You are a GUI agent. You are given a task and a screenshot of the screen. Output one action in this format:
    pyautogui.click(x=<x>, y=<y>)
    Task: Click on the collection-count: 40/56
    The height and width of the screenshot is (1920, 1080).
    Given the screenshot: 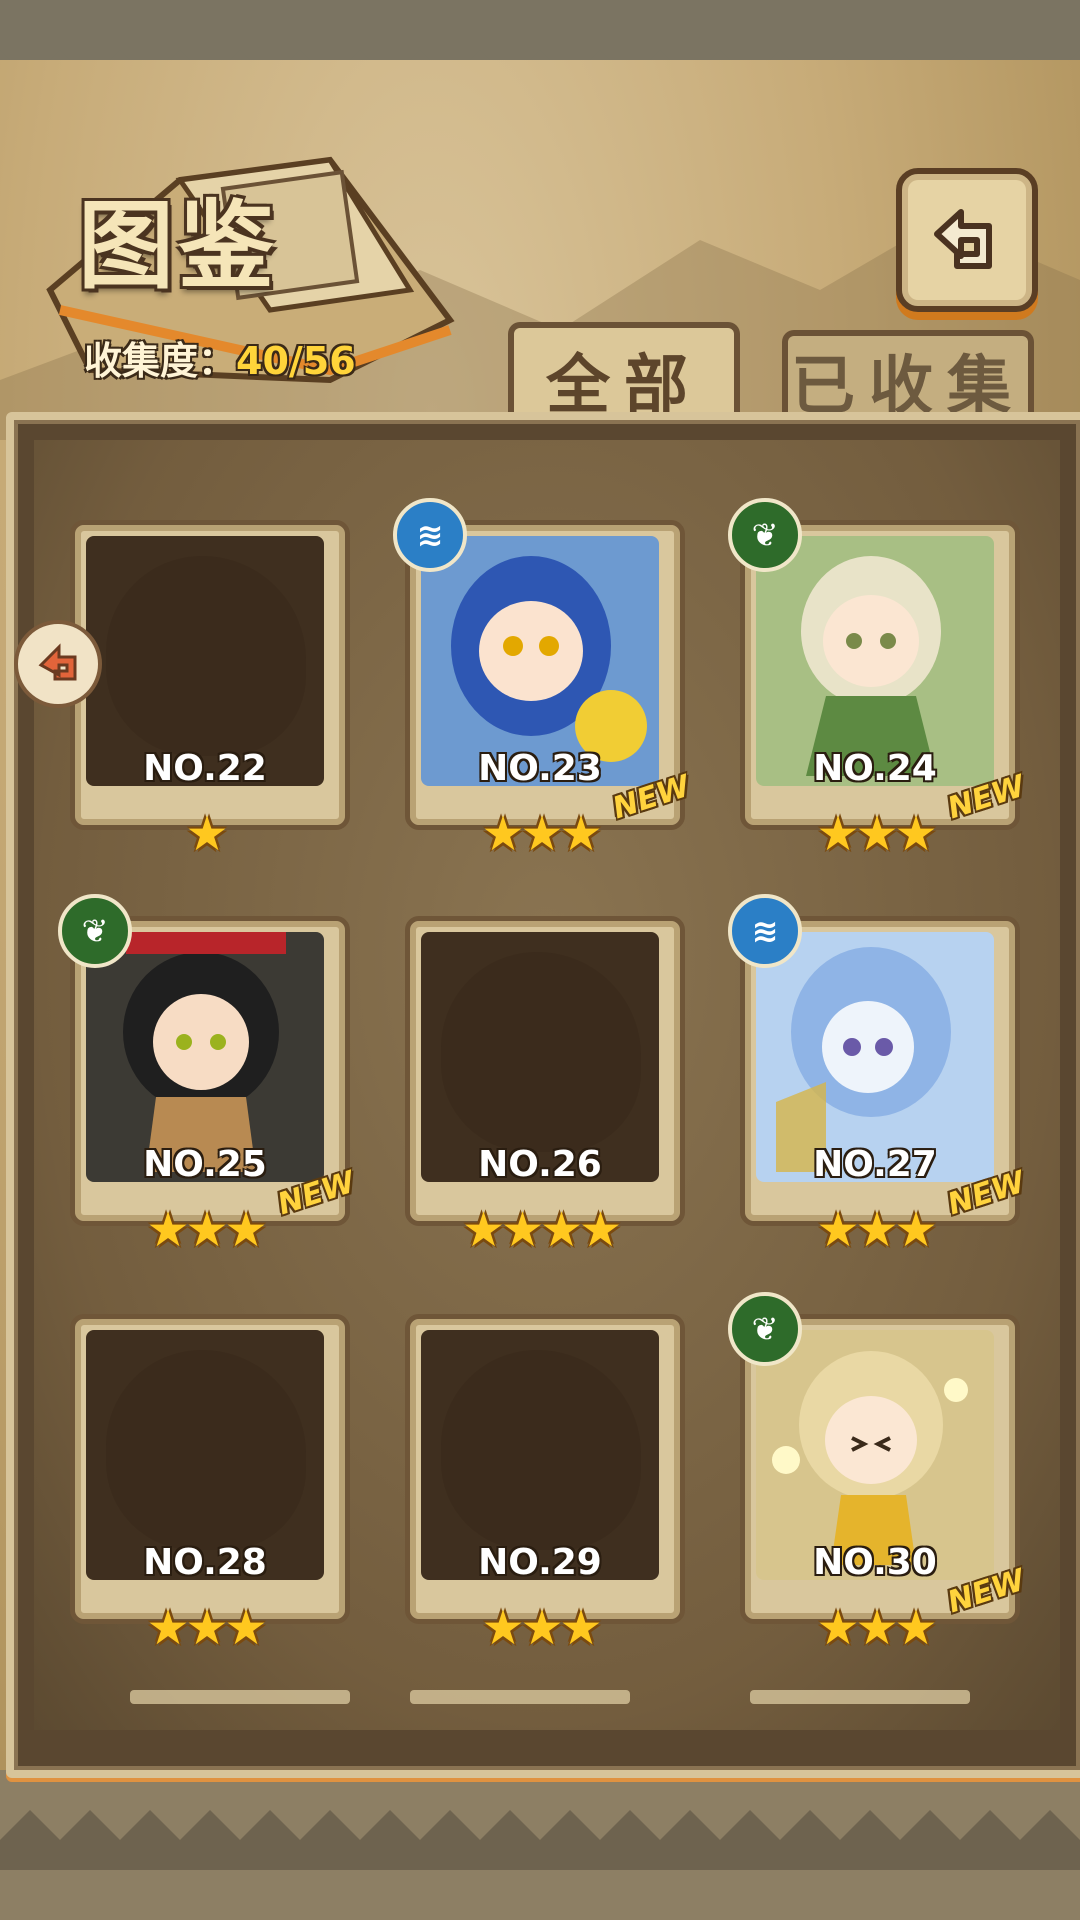 What is the action you would take?
    pyautogui.click(x=296, y=361)
    